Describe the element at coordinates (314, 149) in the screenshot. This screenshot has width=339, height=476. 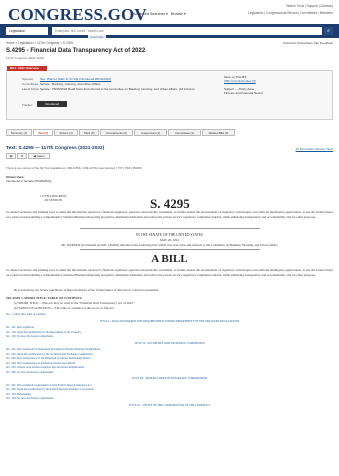
I see `all-information-link: All Information (Except Text)` at that location.